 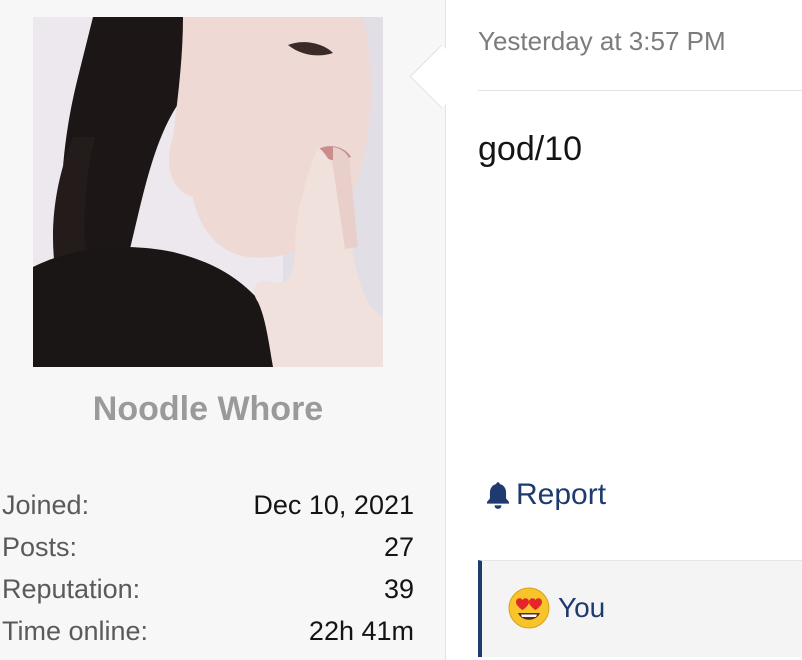 What do you see at coordinates (46, 505) in the screenshot?
I see `stat-label: Joined:` at bounding box center [46, 505].